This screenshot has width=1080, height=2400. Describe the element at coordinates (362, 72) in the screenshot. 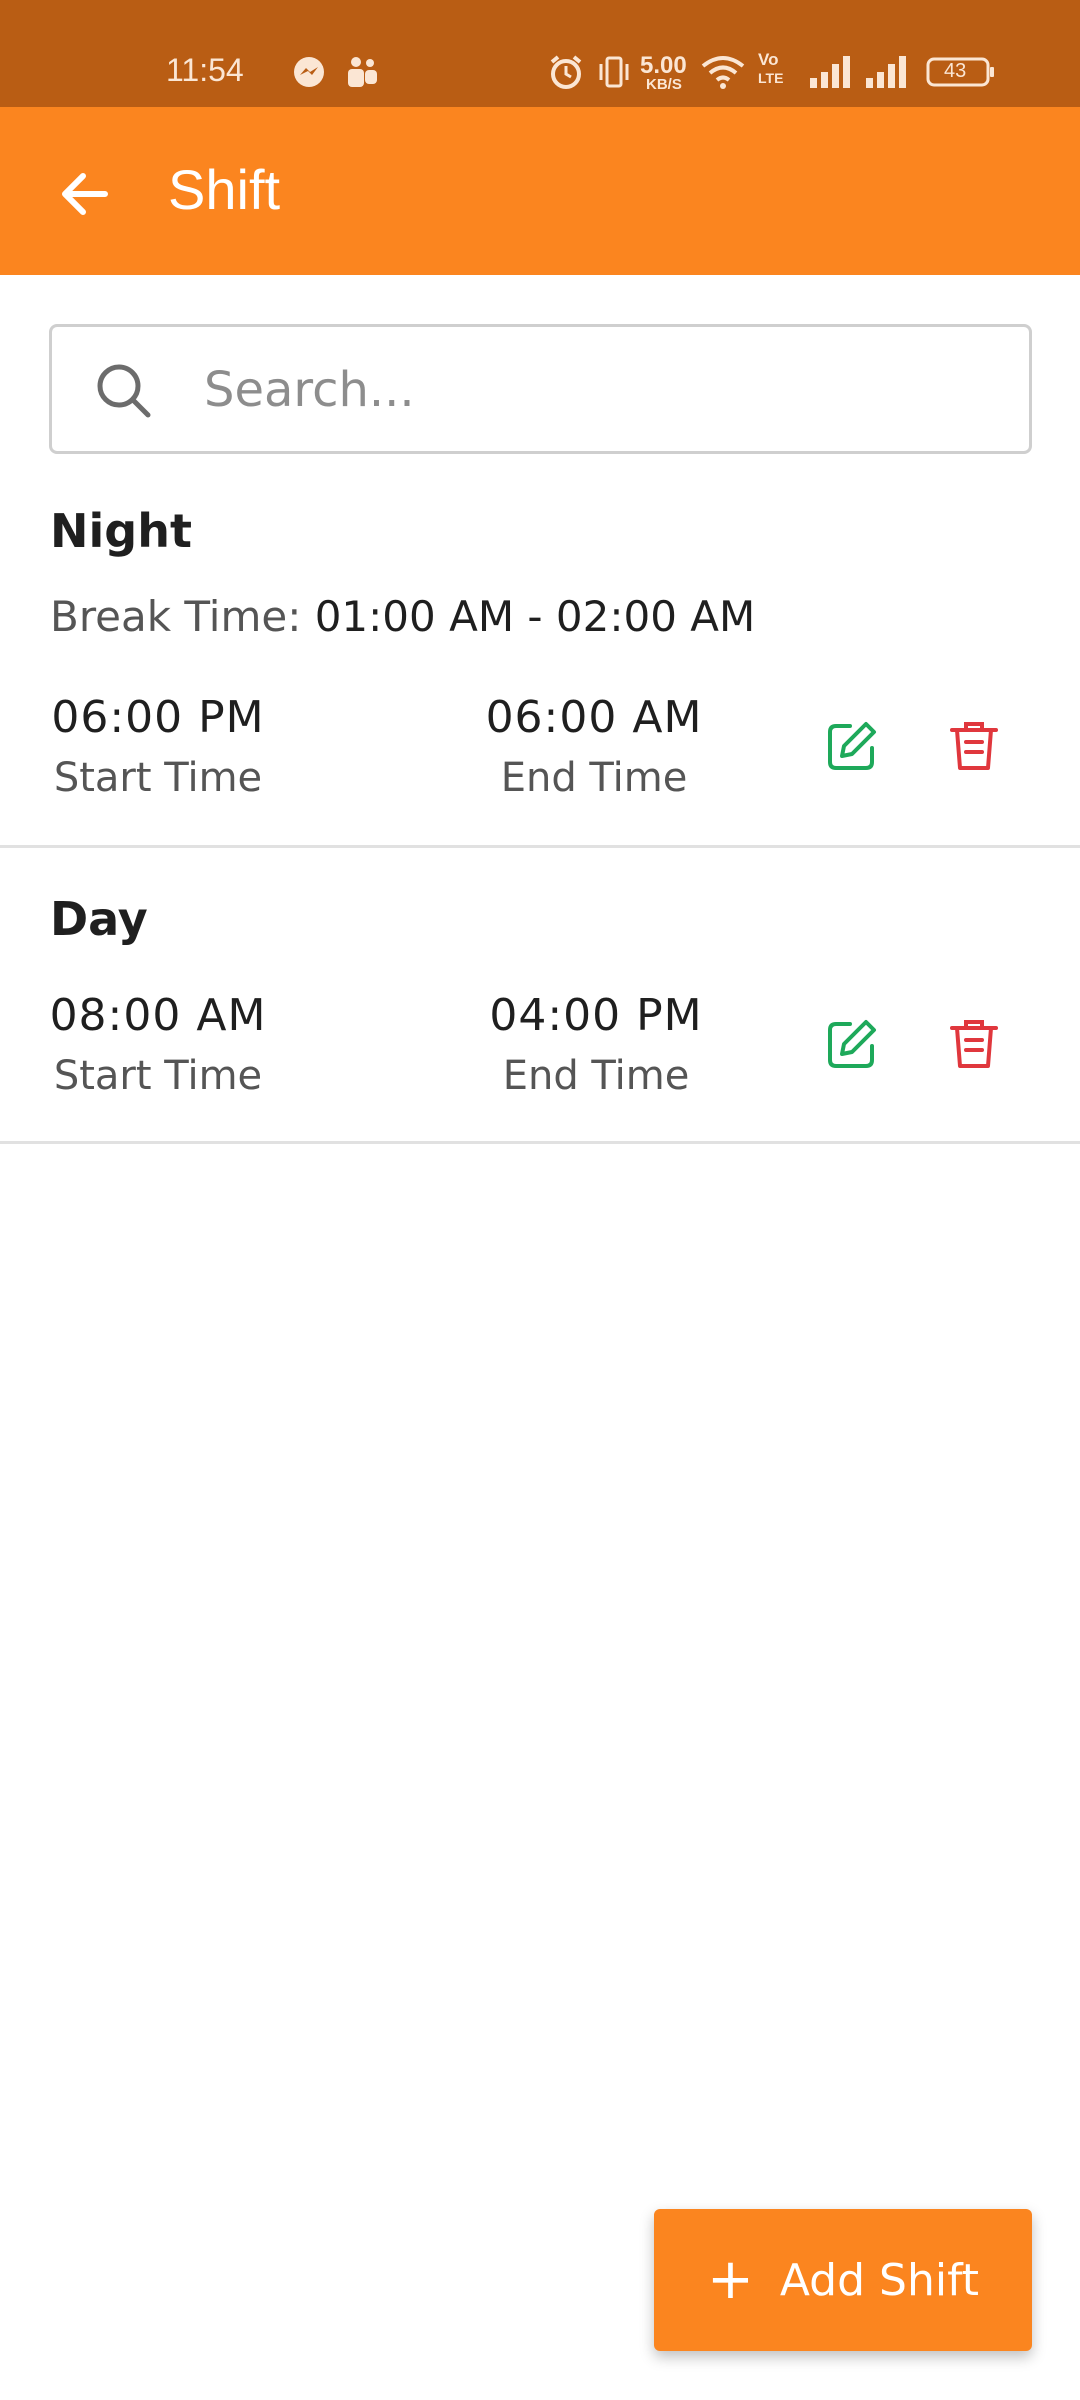

I see `teams-icon` at that location.